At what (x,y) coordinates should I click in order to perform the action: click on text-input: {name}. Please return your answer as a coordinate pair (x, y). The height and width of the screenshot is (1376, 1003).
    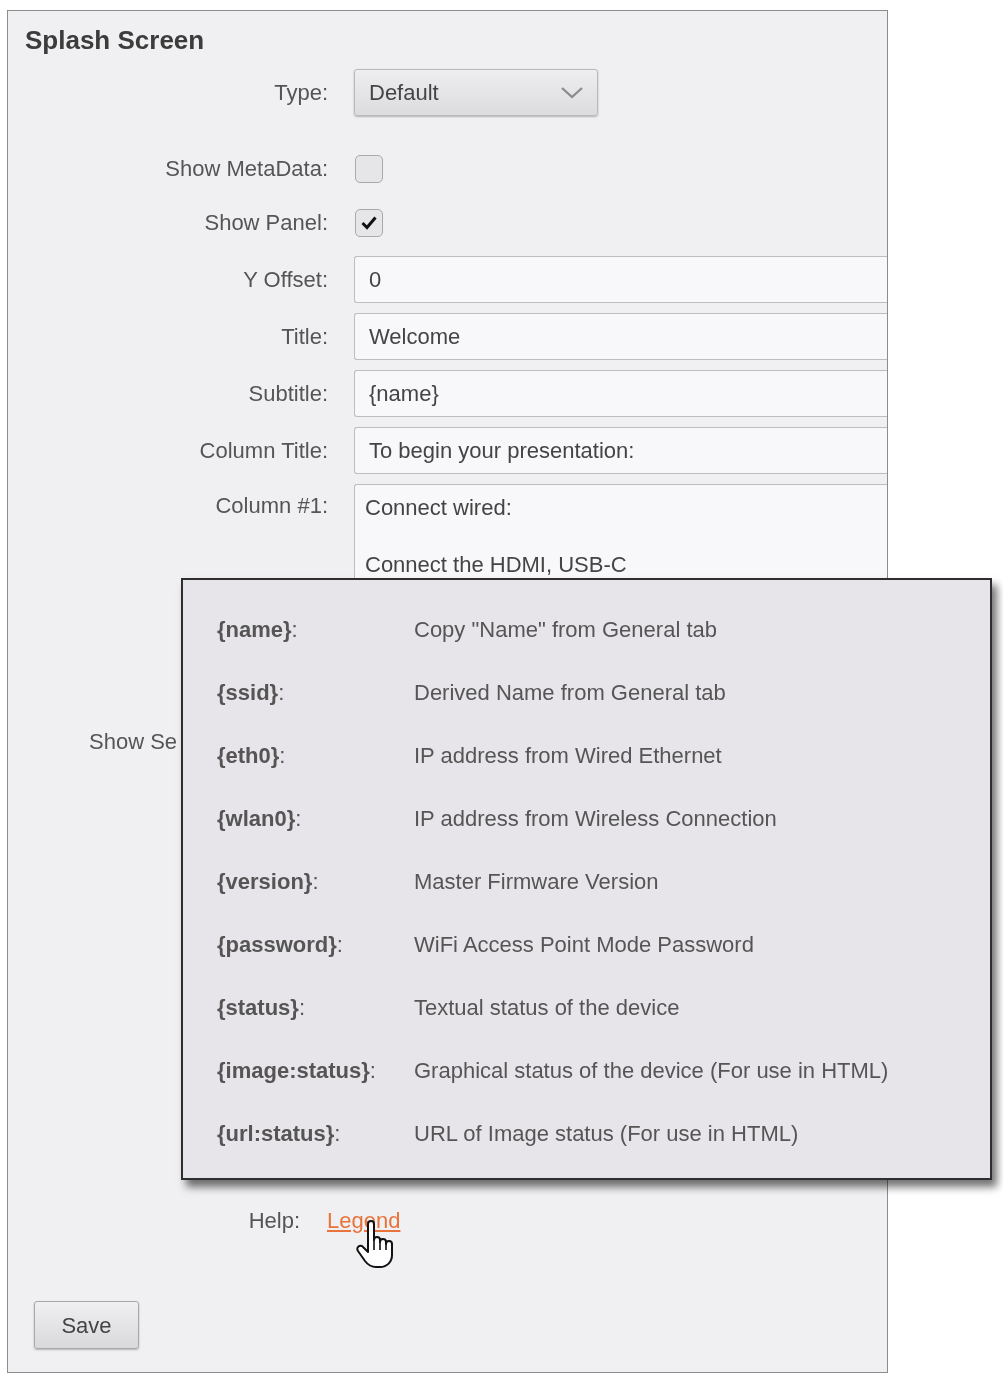
    Looking at the image, I should click on (620, 393).